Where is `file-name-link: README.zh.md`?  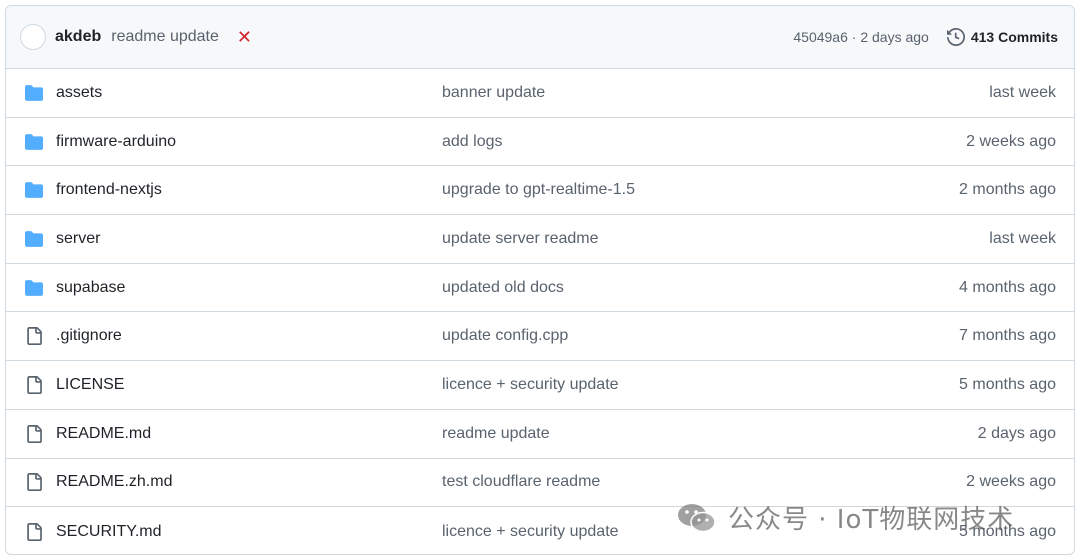
file-name-link: README.zh.md is located at coordinates (249, 482).